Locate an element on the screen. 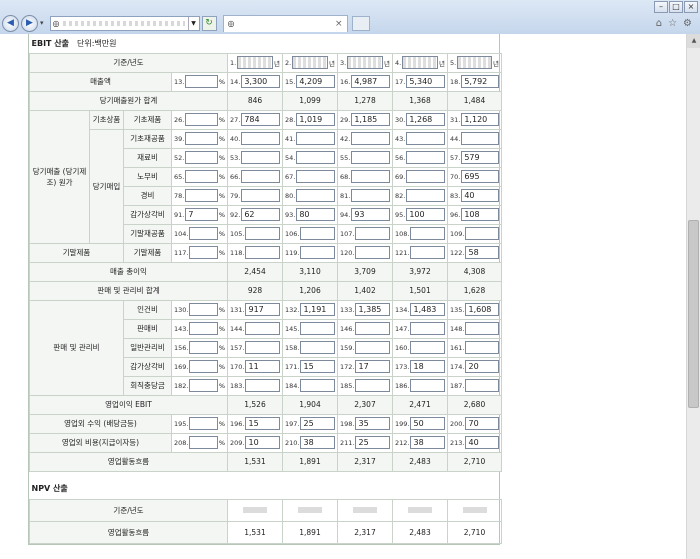 This screenshot has height=559, width=700. base_product-y1-input: 784 is located at coordinates (260, 119).